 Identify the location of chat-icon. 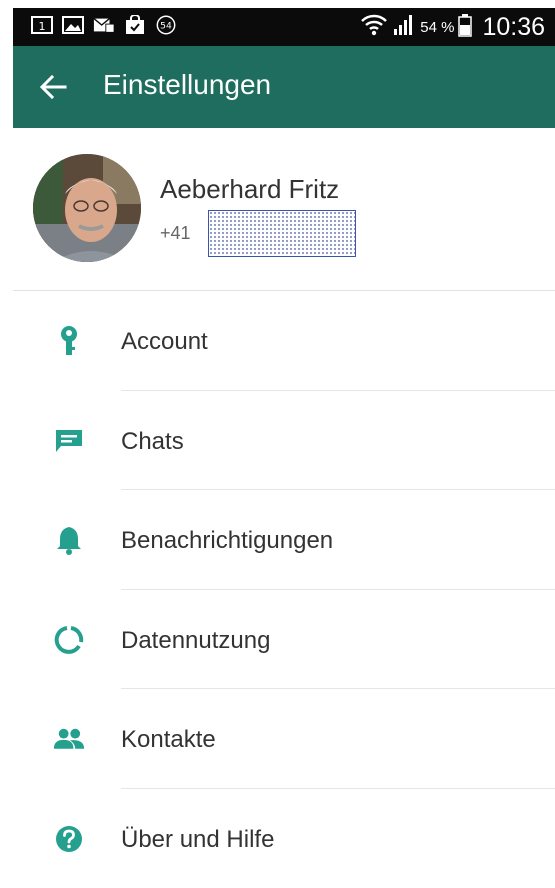
(69, 441).